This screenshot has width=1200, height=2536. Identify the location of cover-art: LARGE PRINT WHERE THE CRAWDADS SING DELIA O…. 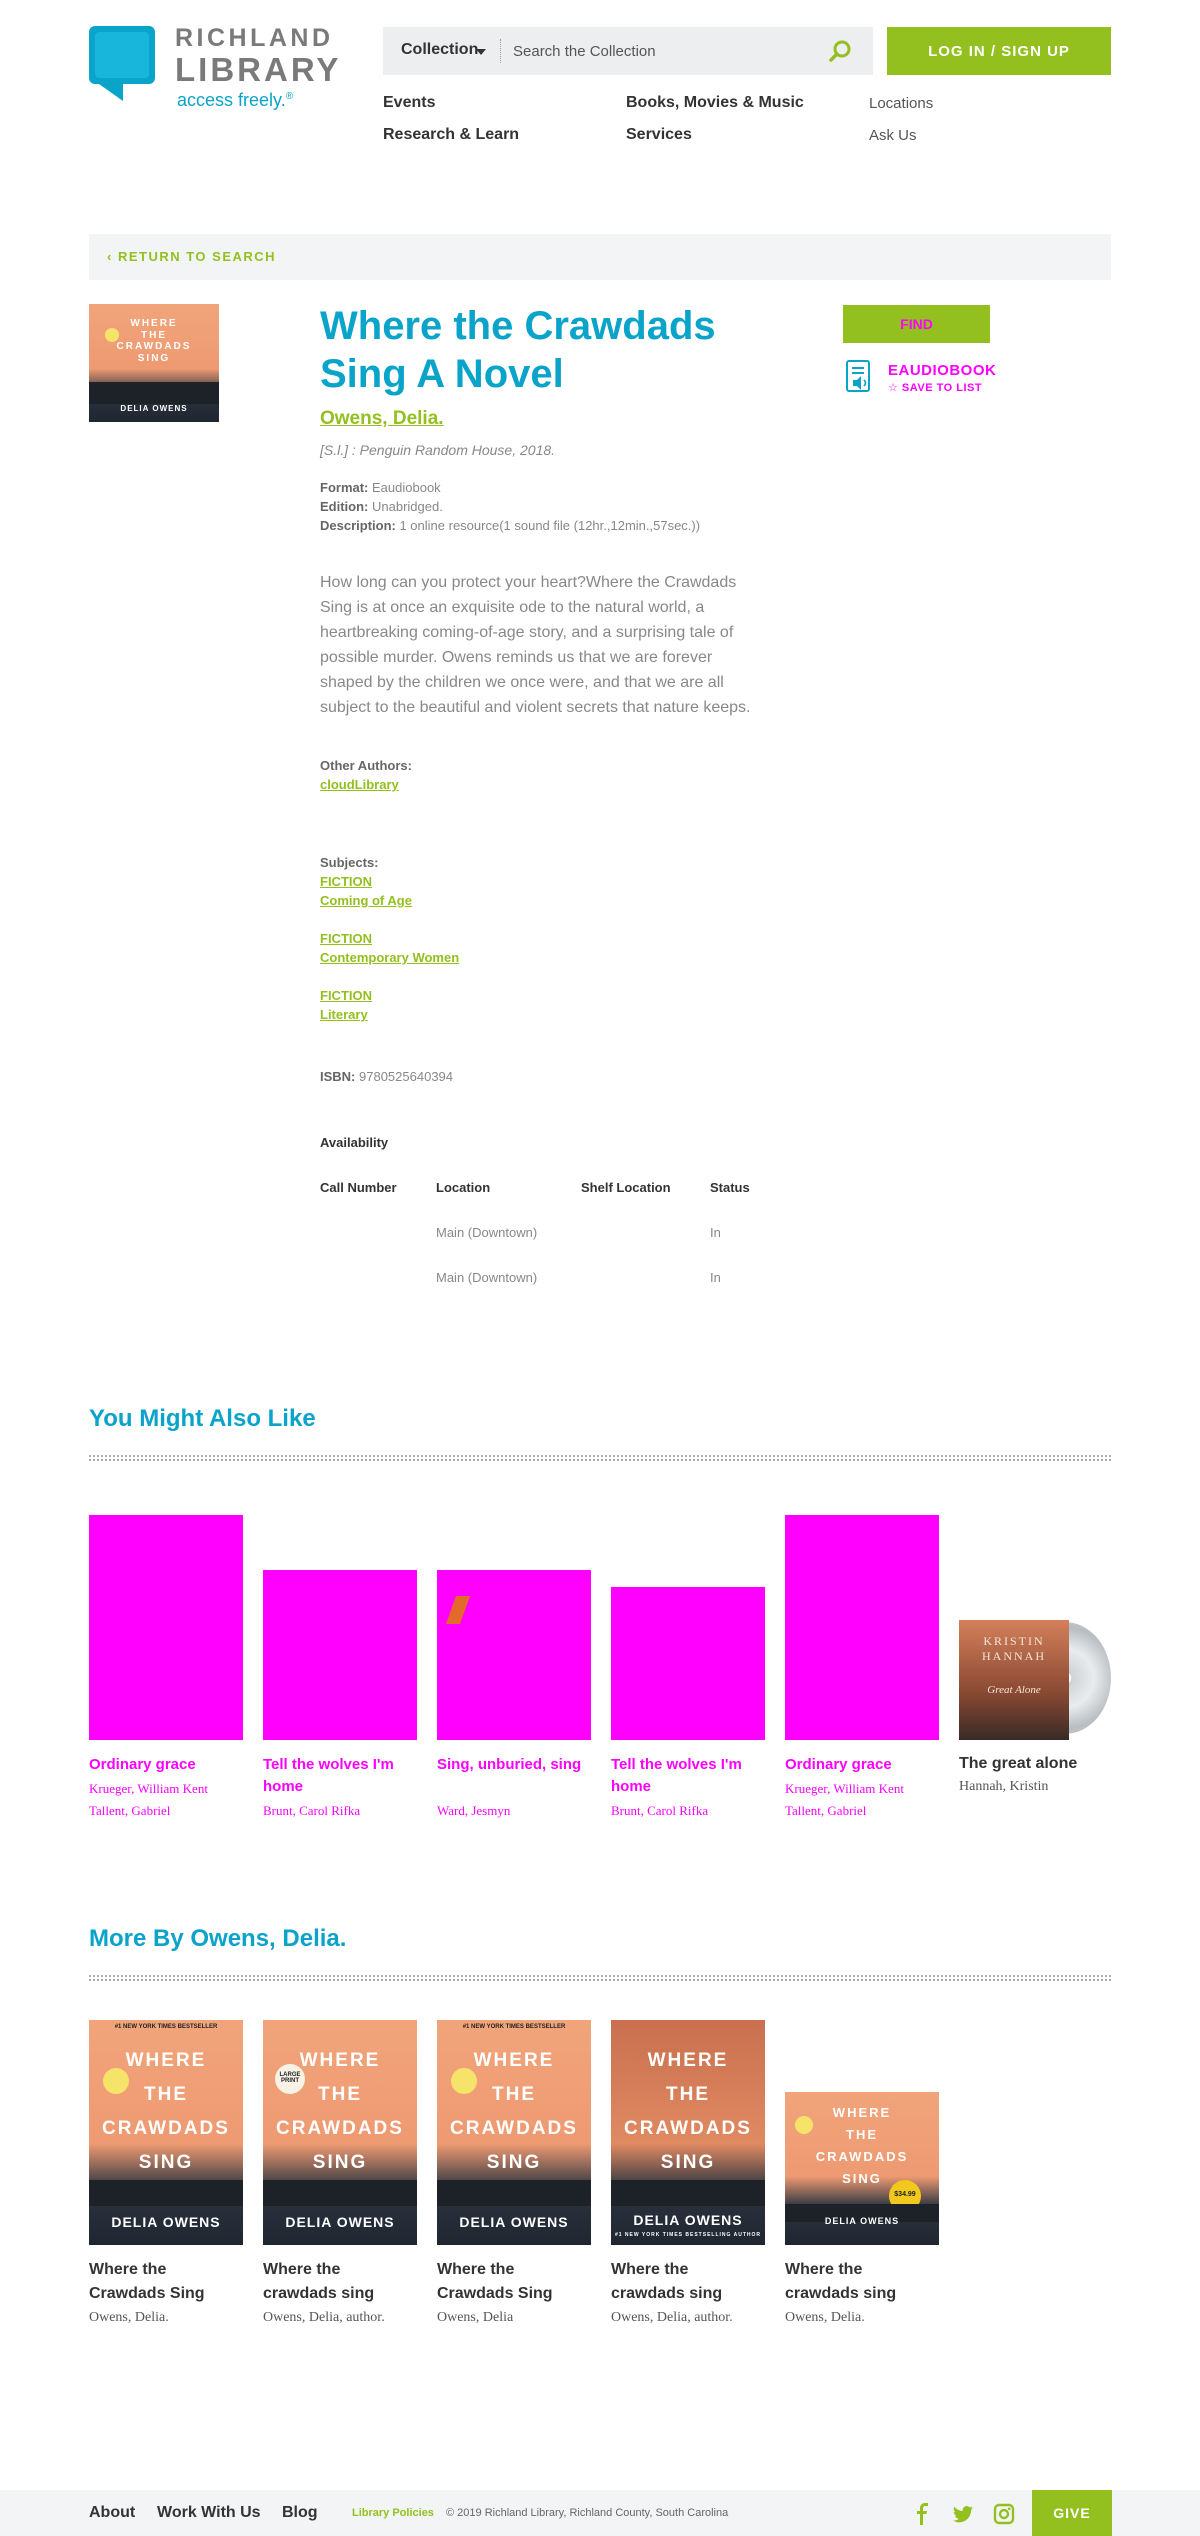
(340, 2132).